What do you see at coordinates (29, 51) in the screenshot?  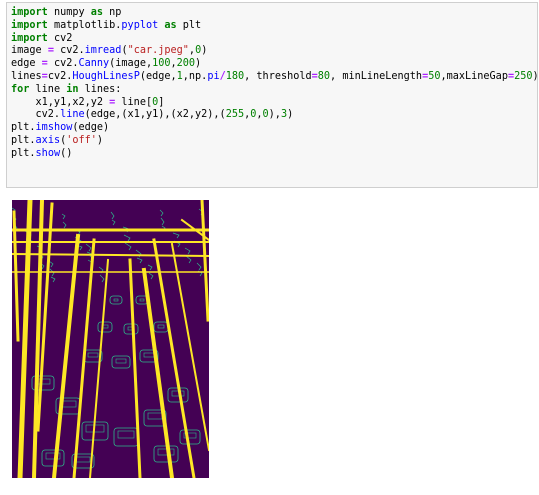 I see `code-token: image` at bounding box center [29, 51].